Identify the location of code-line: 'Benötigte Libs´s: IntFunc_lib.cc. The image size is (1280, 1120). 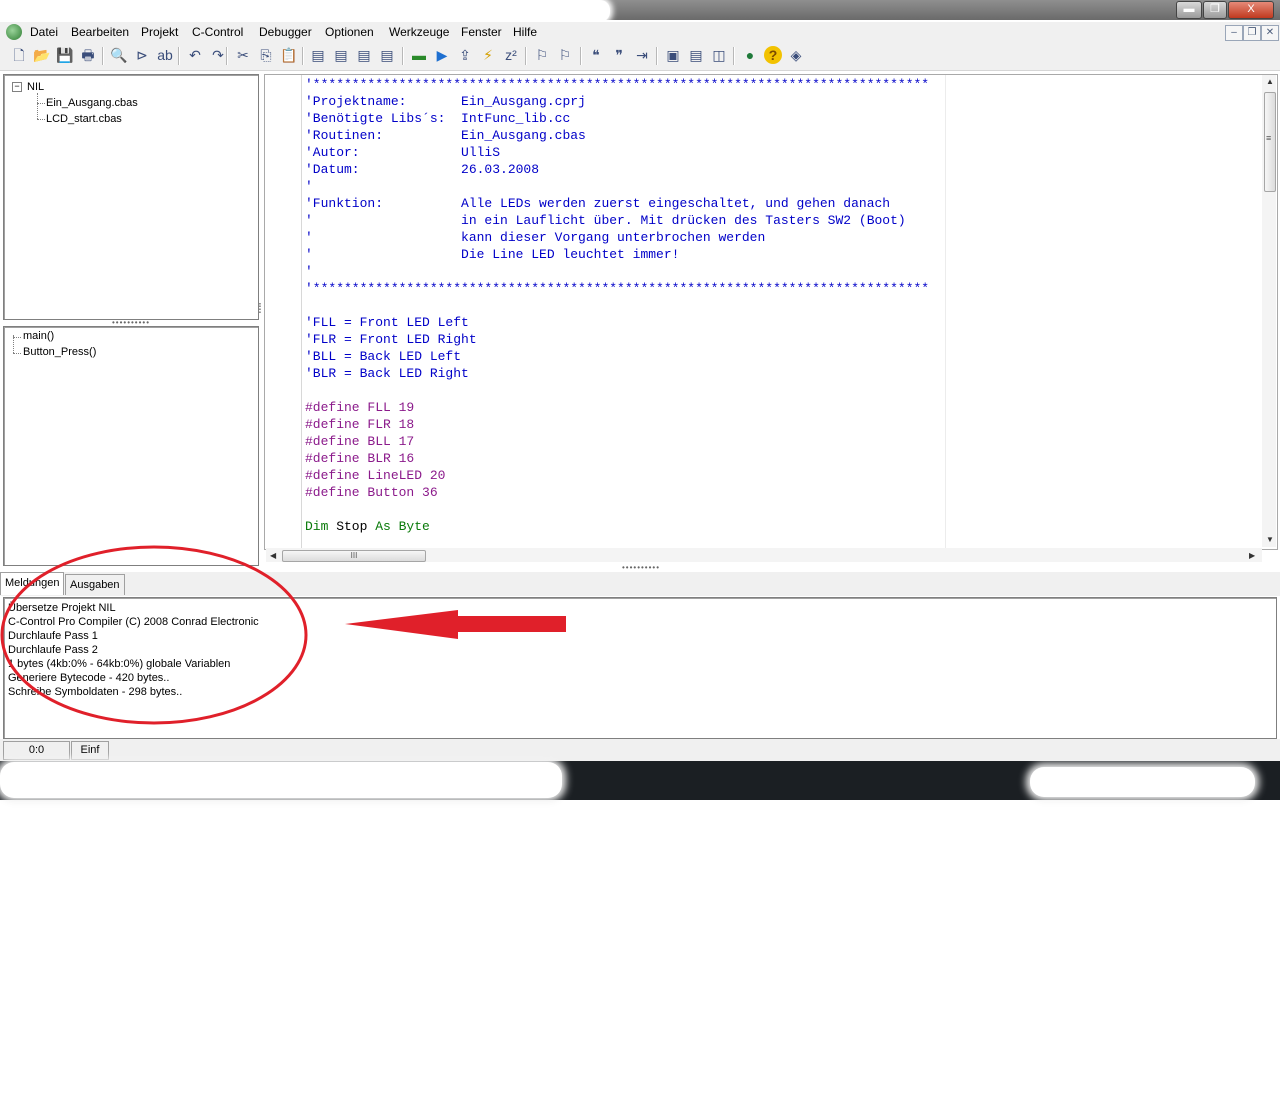
(438, 118).